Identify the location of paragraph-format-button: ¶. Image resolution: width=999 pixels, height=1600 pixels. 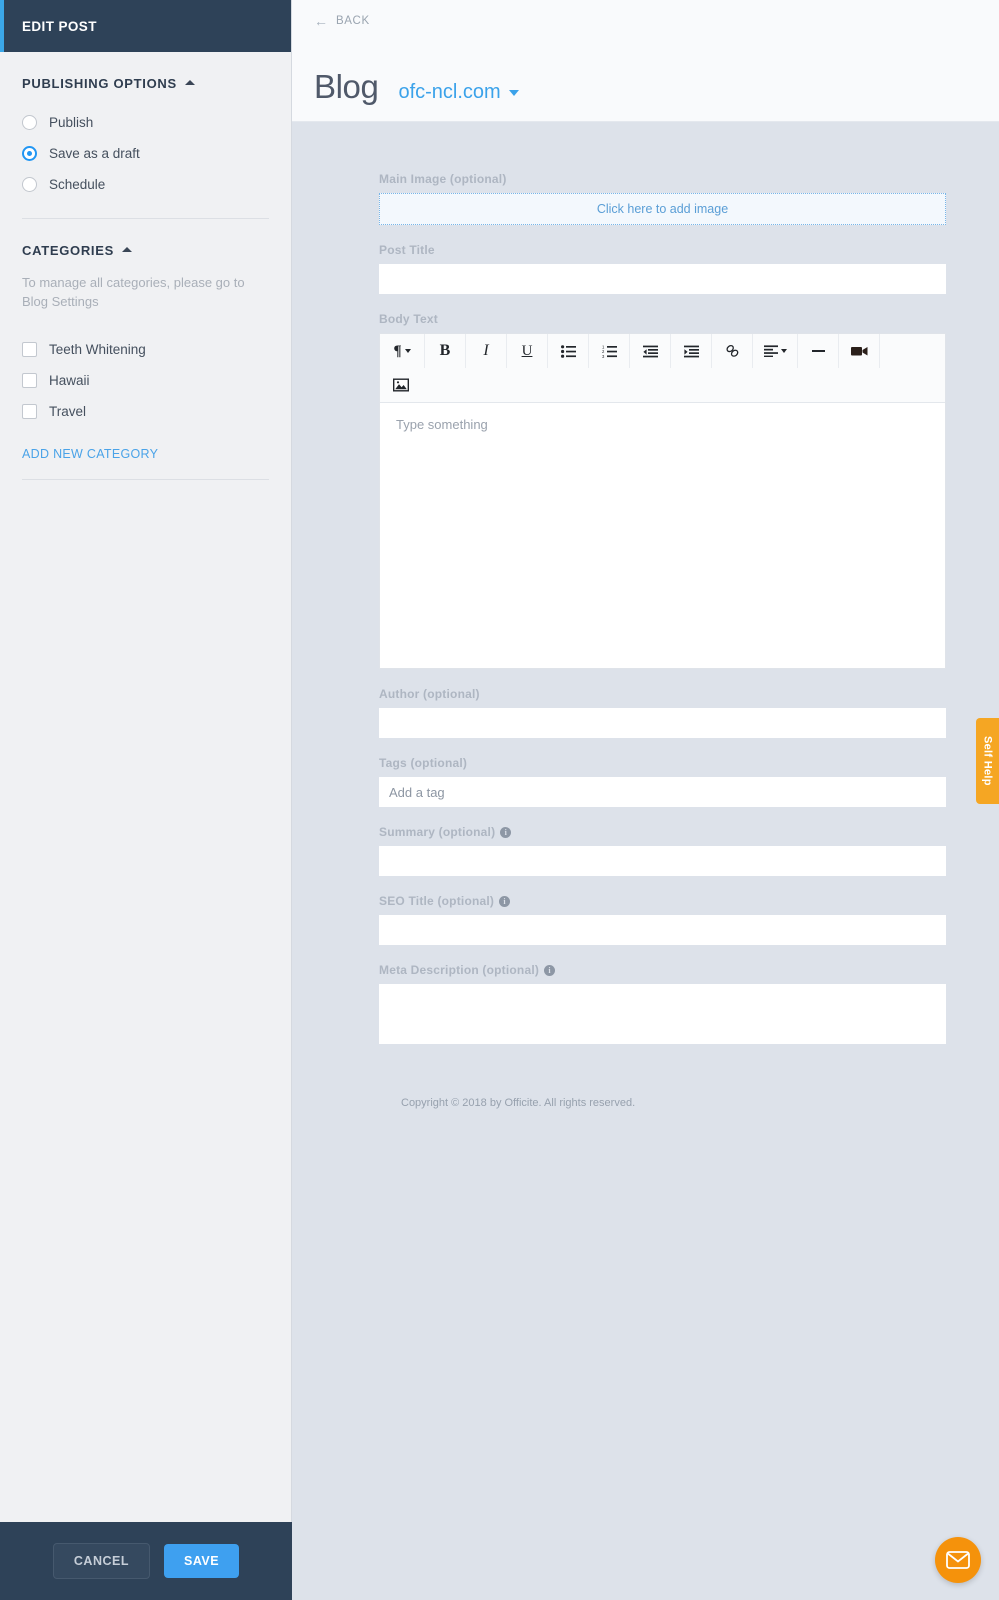
(402, 351).